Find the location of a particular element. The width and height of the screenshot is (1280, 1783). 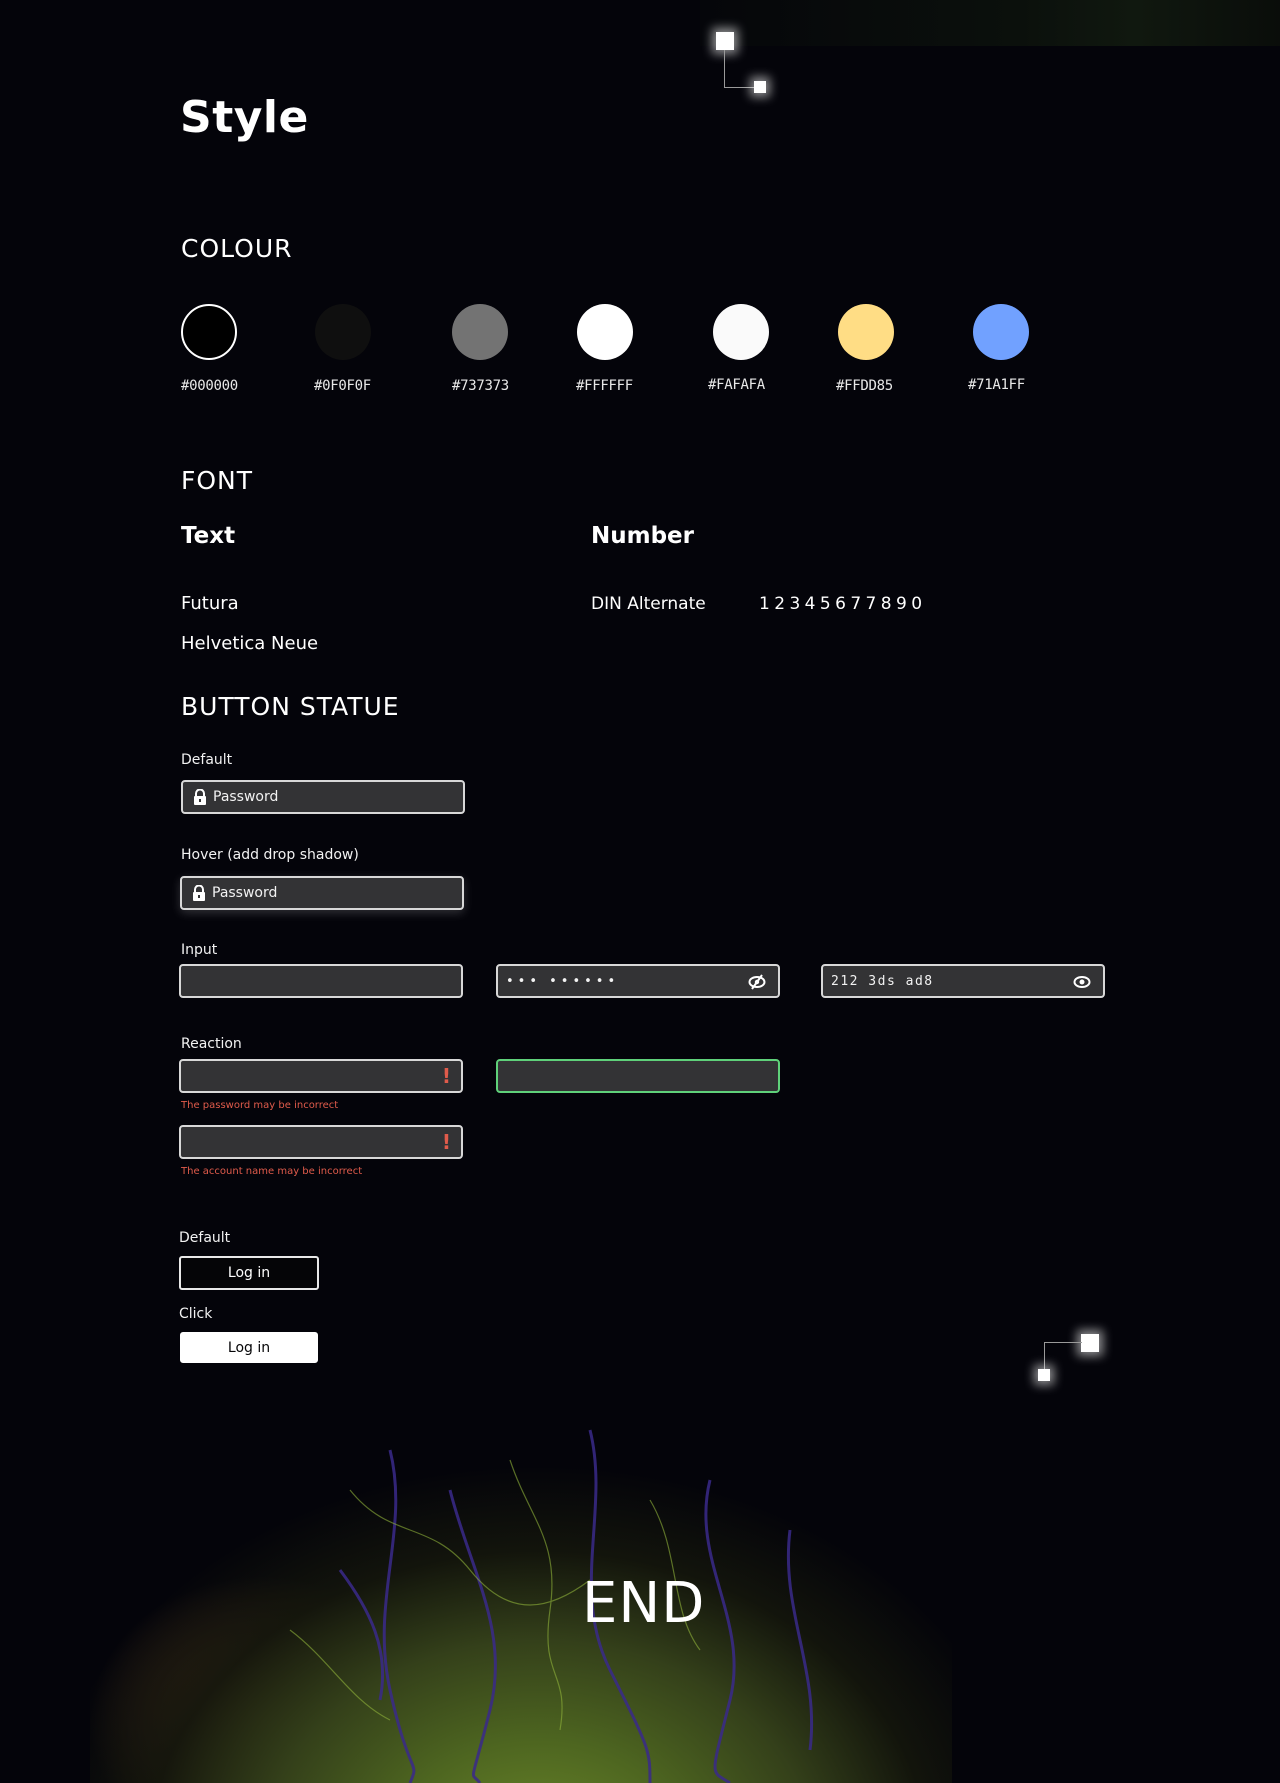

button-statue-heading: BUTTON STATUE is located at coordinates (290, 706).